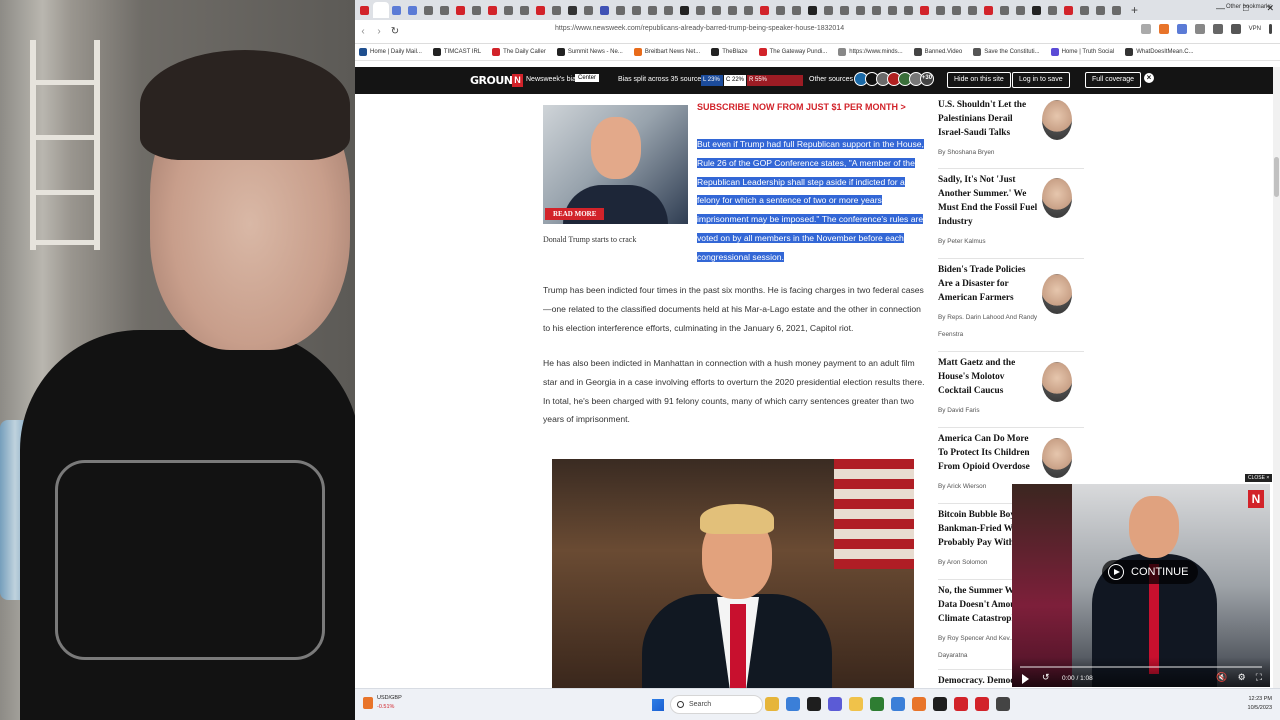 Image resolution: width=1280 pixels, height=720 pixels. Describe the element at coordinates (1259, 677) in the screenshot. I see `fullscreen-icon: ⛶` at that location.